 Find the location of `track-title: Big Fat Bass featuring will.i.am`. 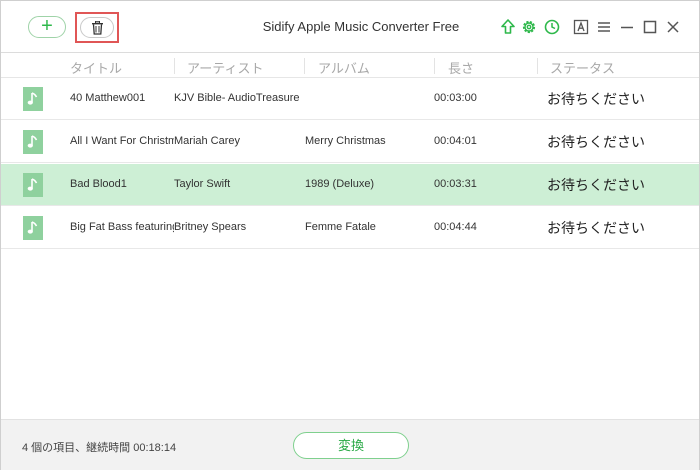

track-title: Big Fat Bass featuring will.i.am is located at coordinates (122, 227).